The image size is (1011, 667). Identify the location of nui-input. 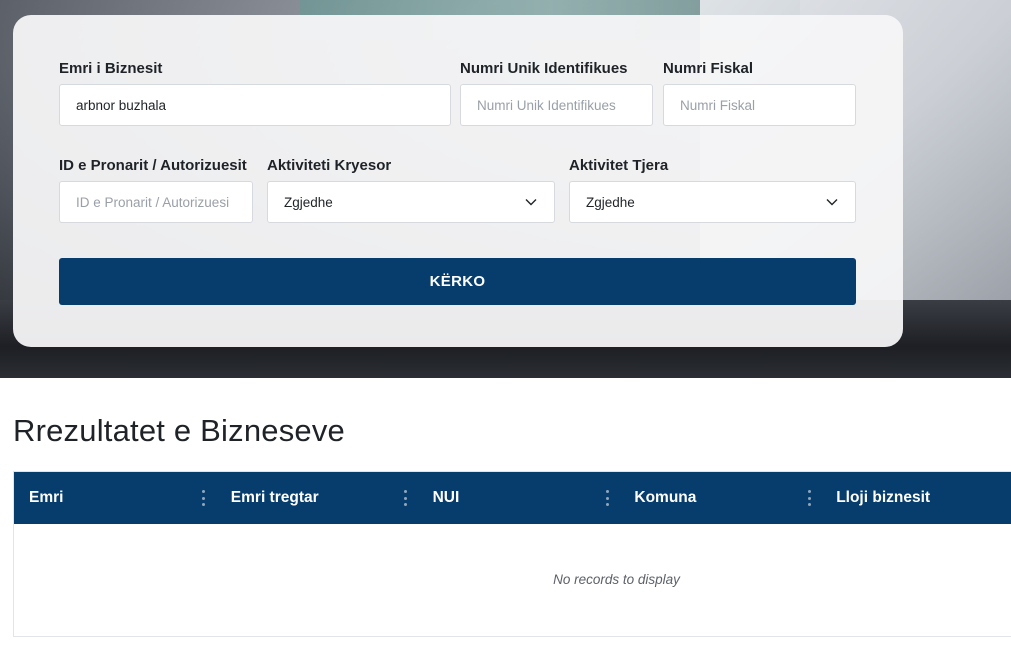
(556, 105).